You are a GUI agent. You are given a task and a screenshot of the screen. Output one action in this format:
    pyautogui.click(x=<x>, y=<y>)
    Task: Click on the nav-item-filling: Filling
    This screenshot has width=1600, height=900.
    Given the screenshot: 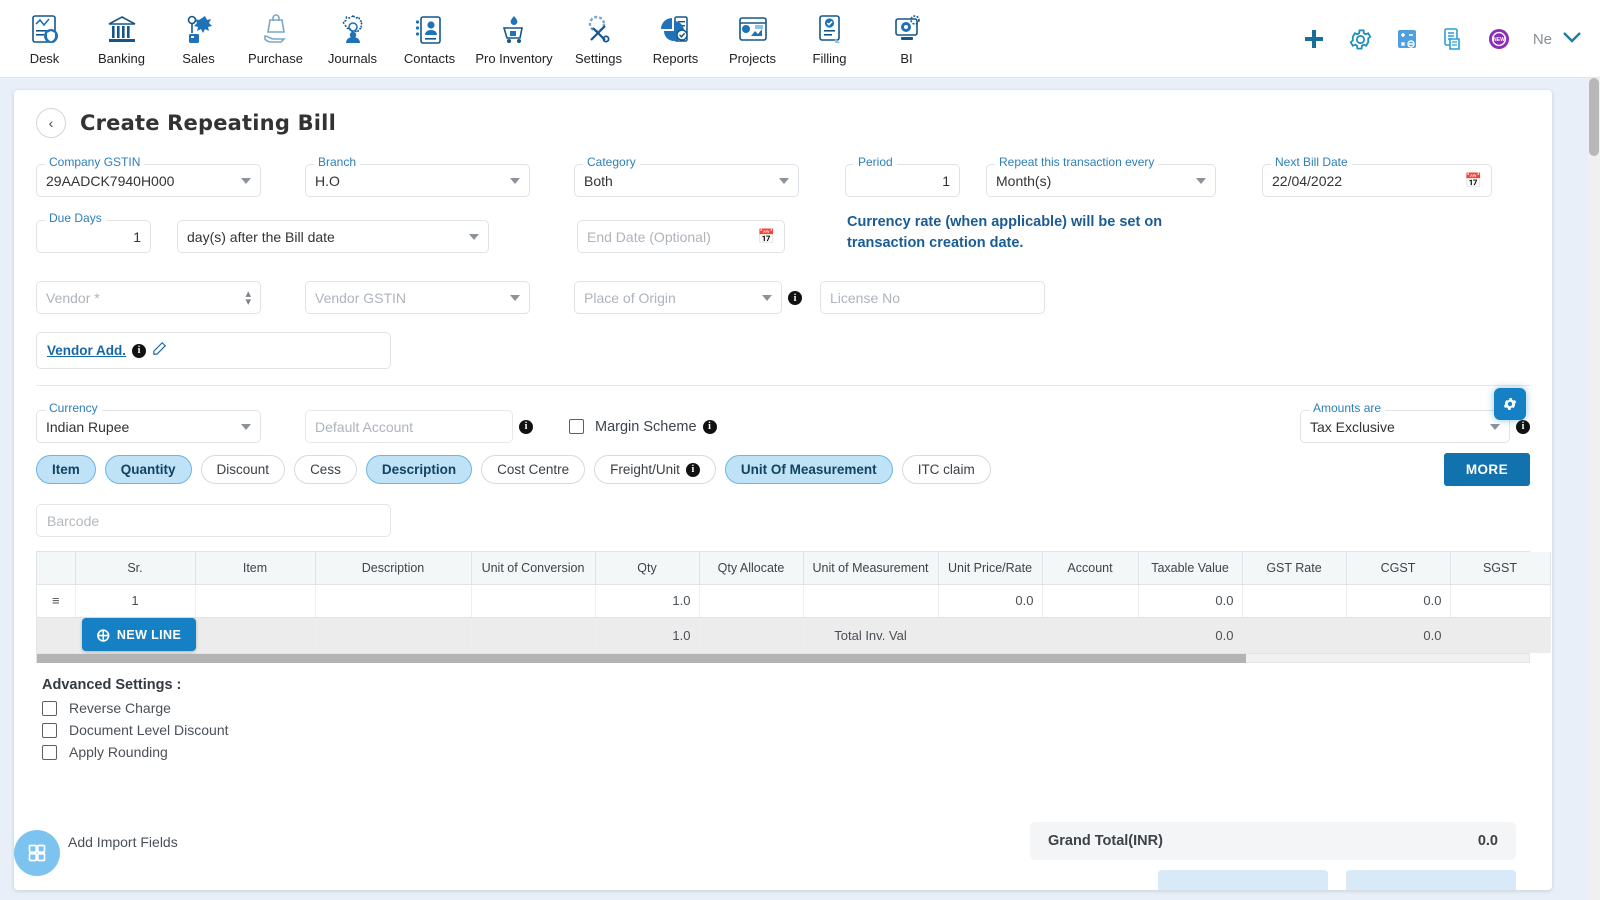 What is the action you would take?
    pyautogui.click(x=829, y=35)
    